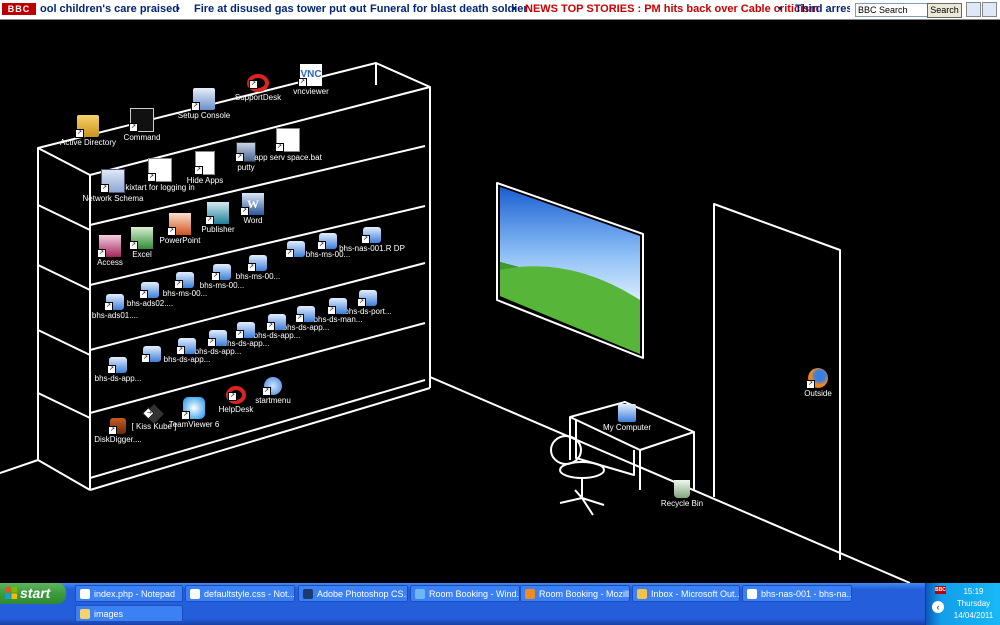  I want to click on windows-logo-icon, so click(11, 593).